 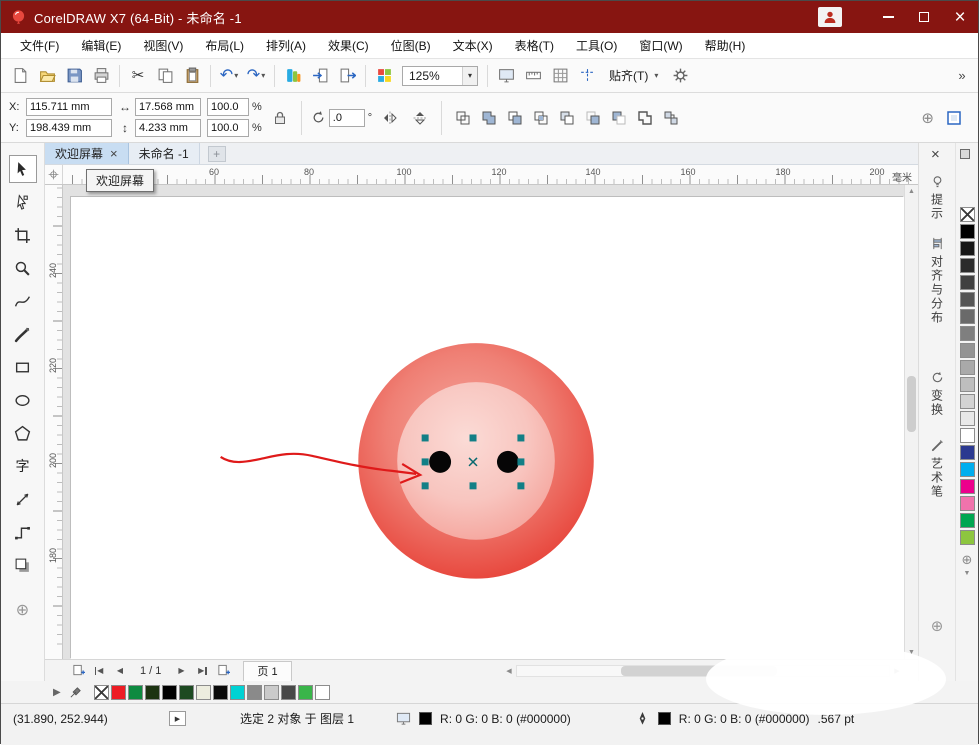 What do you see at coordinates (463, 118) in the screenshot?
I see `combine-button` at bounding box center [463, 118].